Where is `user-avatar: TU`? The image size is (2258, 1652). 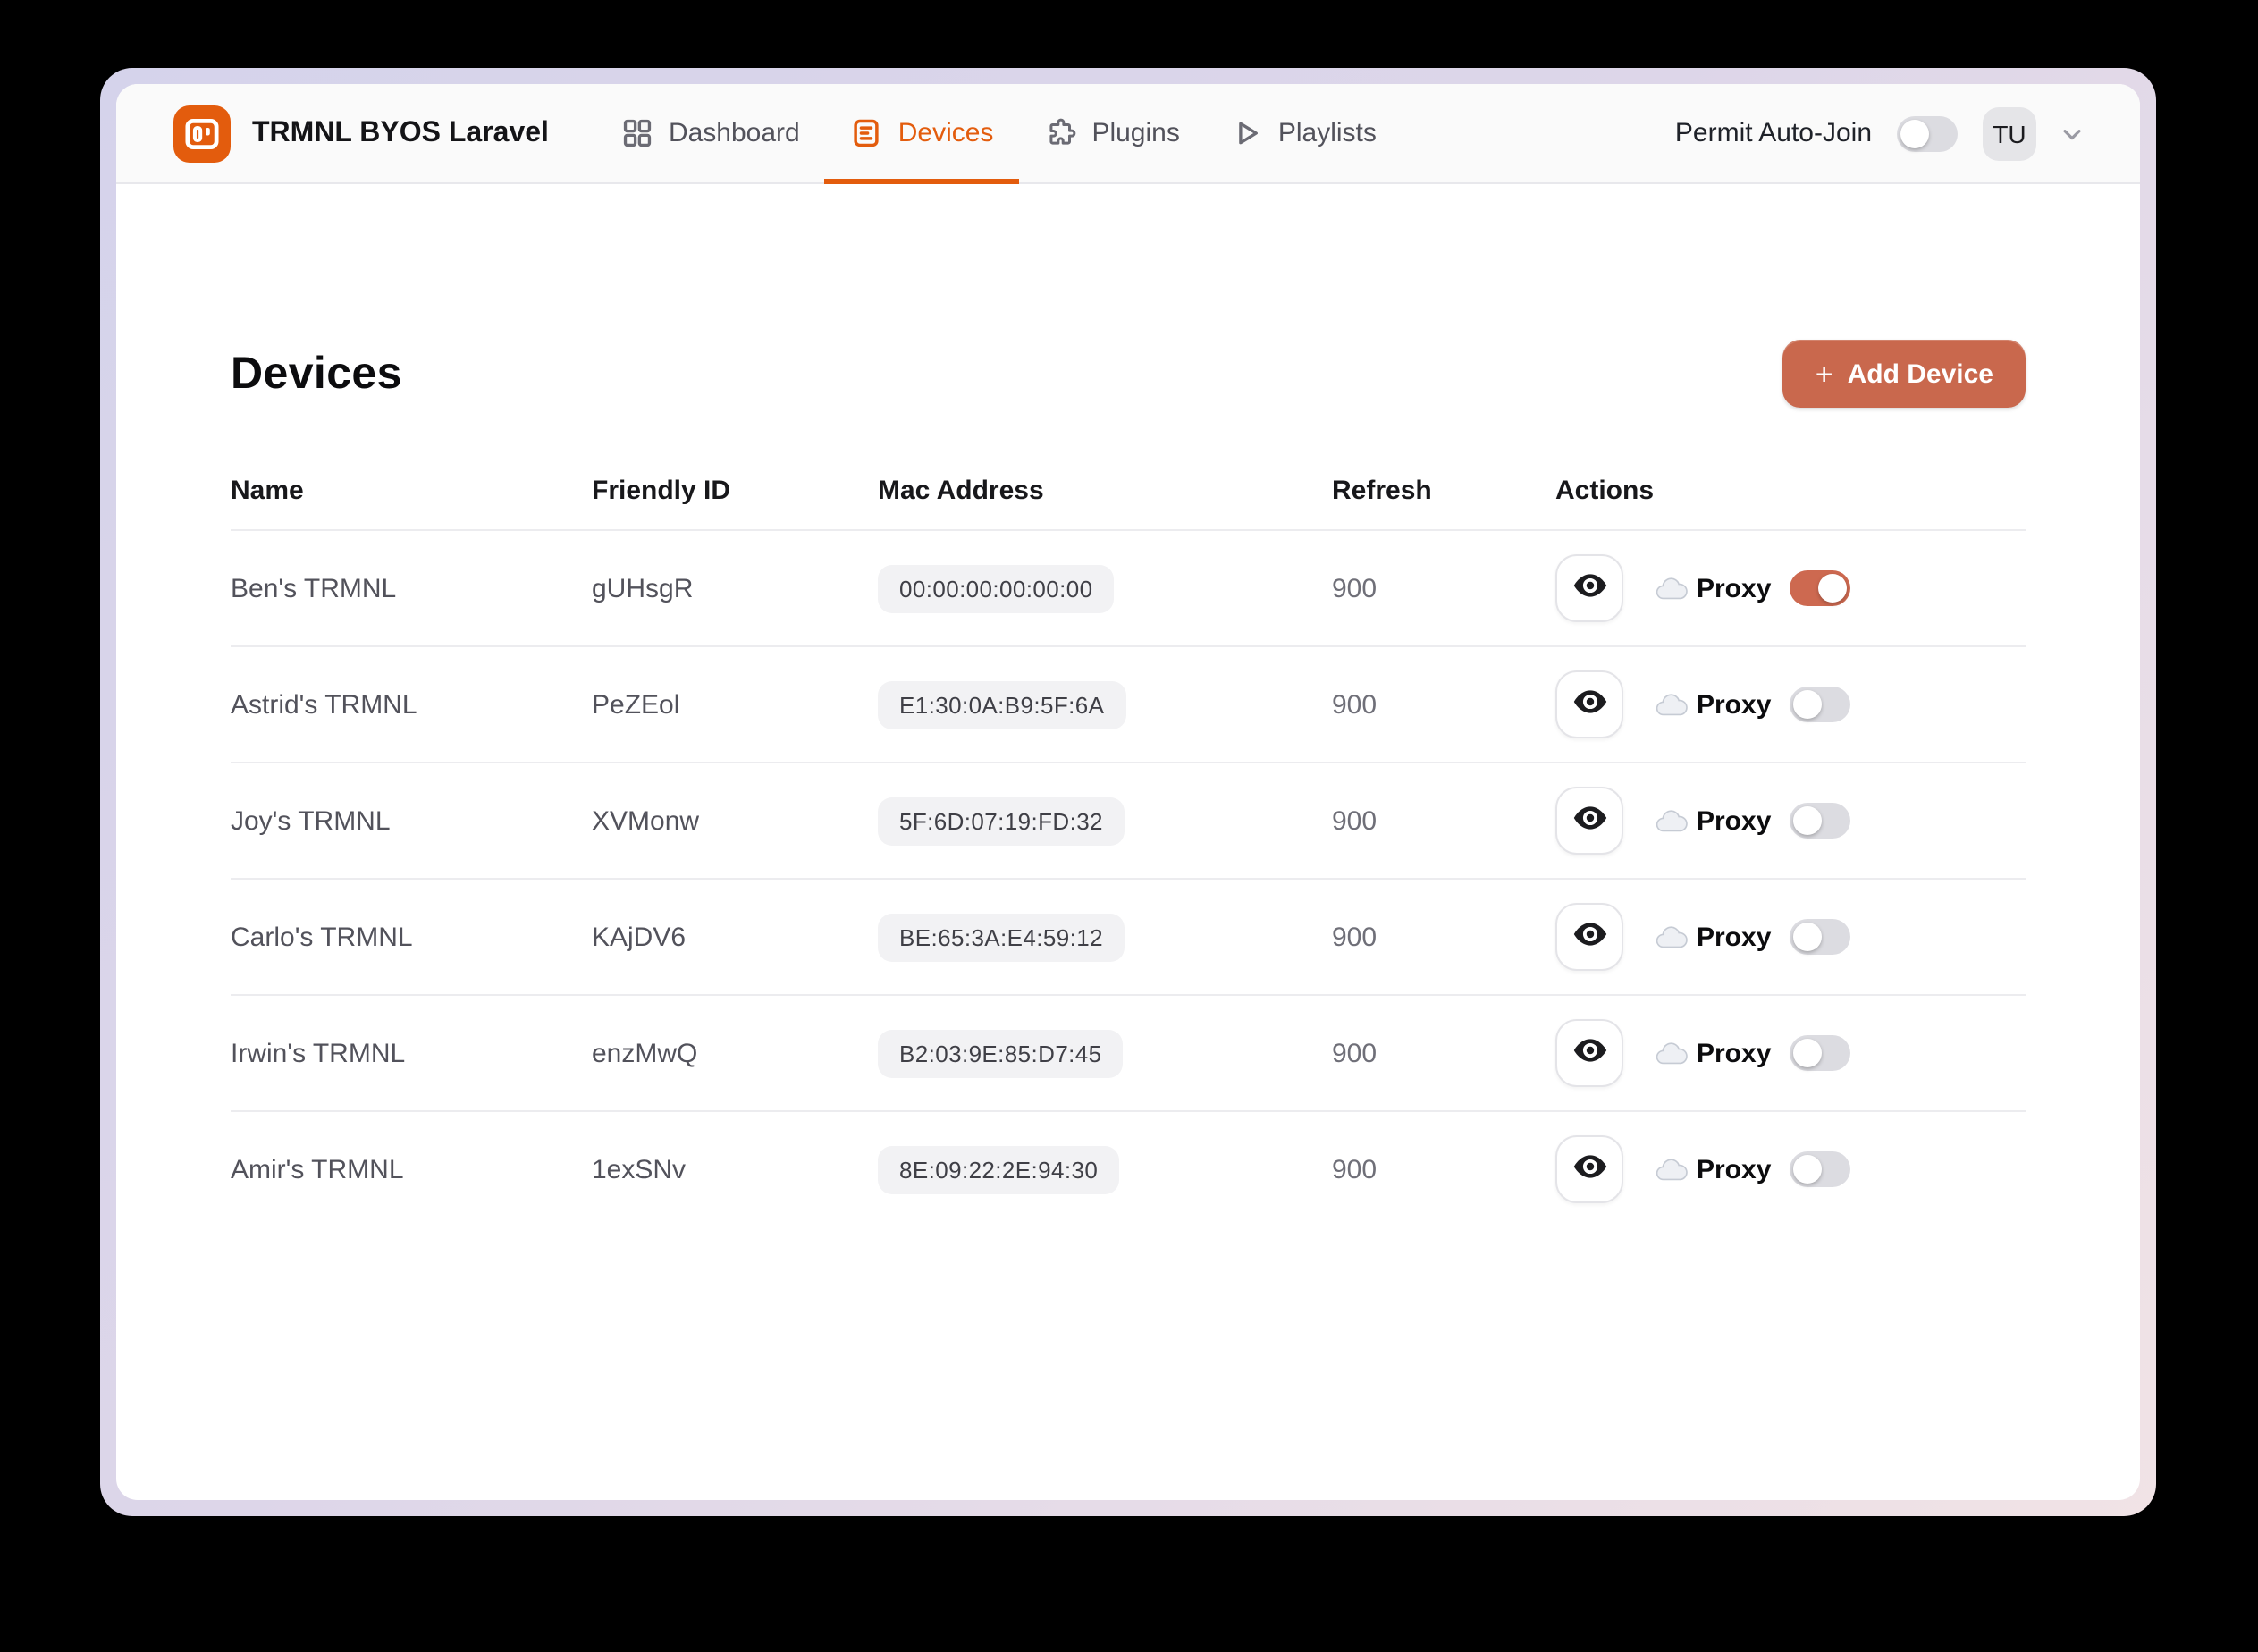 user-avatar: TU is located at coordinates (2009, 133).